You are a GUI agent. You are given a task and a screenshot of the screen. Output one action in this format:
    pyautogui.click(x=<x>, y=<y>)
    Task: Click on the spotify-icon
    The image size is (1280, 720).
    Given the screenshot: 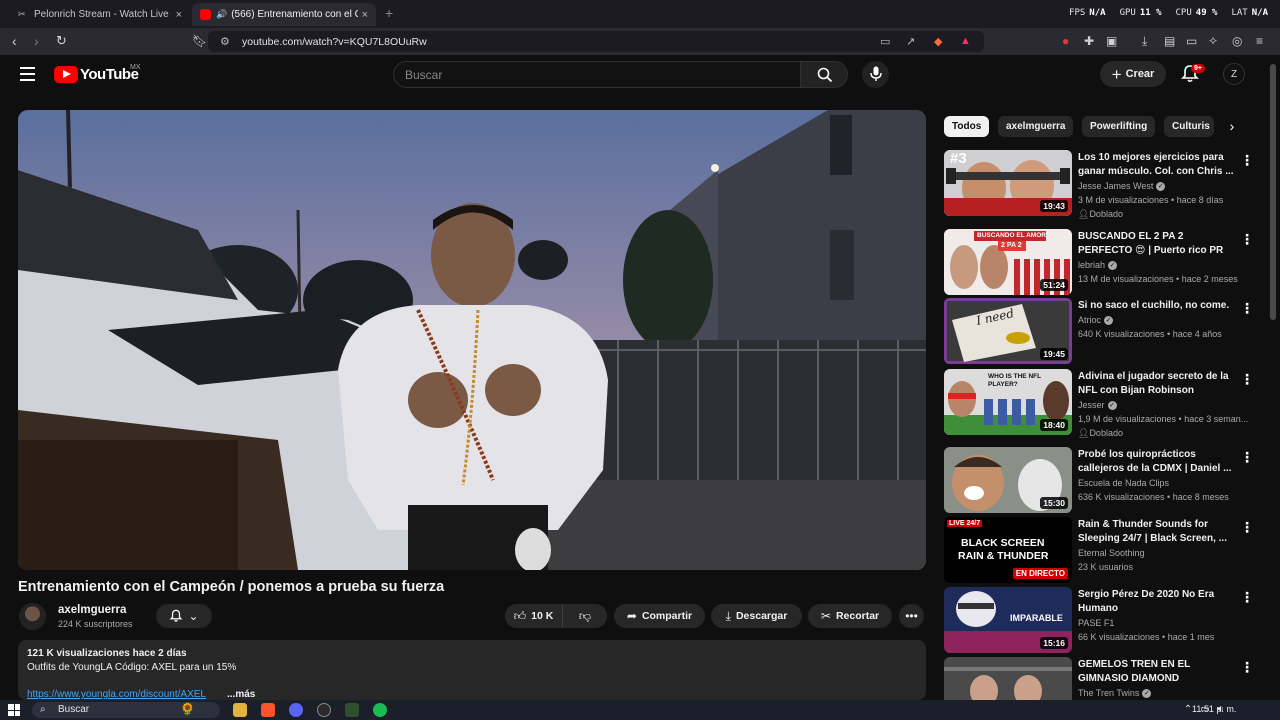 What is the action you would take?
    pyautogui.click(x=380, y=710)
    